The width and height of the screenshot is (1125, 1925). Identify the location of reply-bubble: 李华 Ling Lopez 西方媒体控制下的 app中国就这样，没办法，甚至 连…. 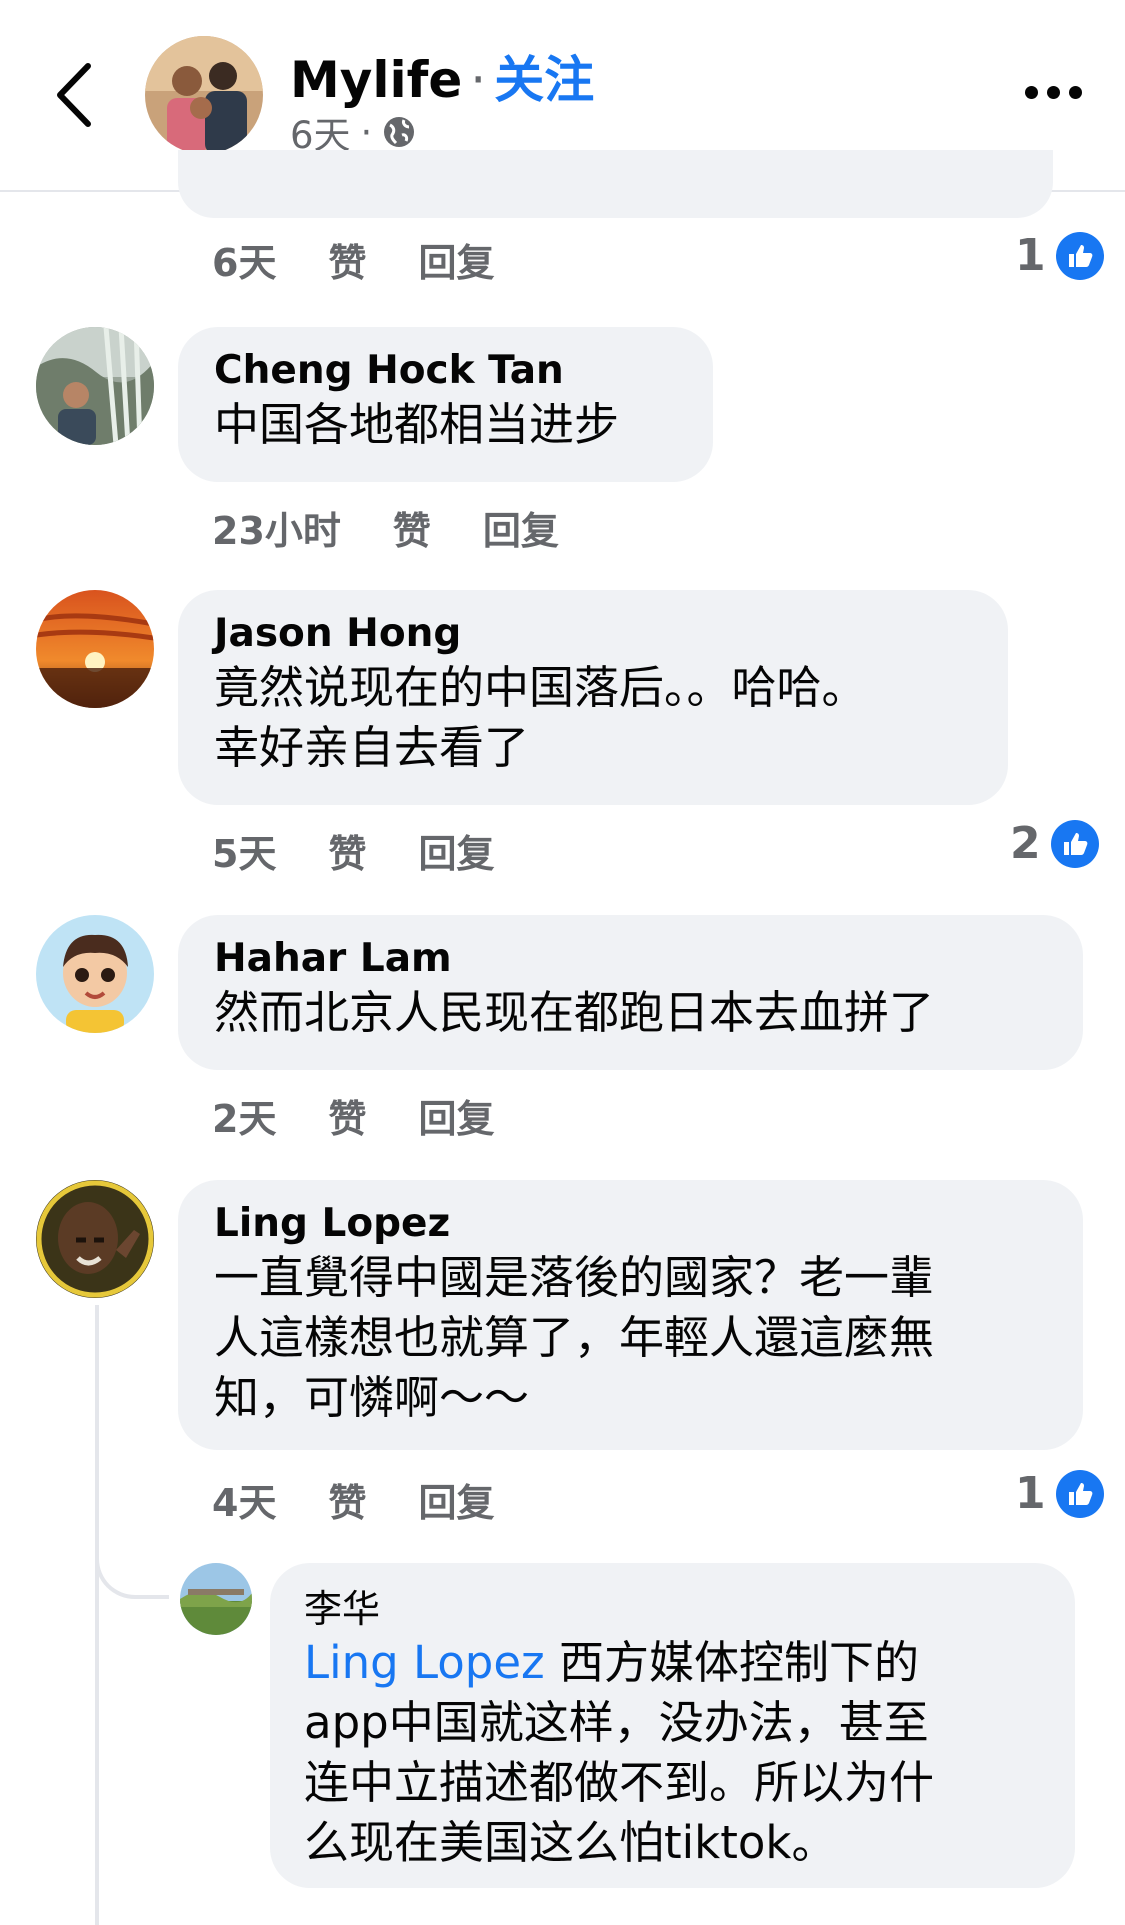
(672, 1725).